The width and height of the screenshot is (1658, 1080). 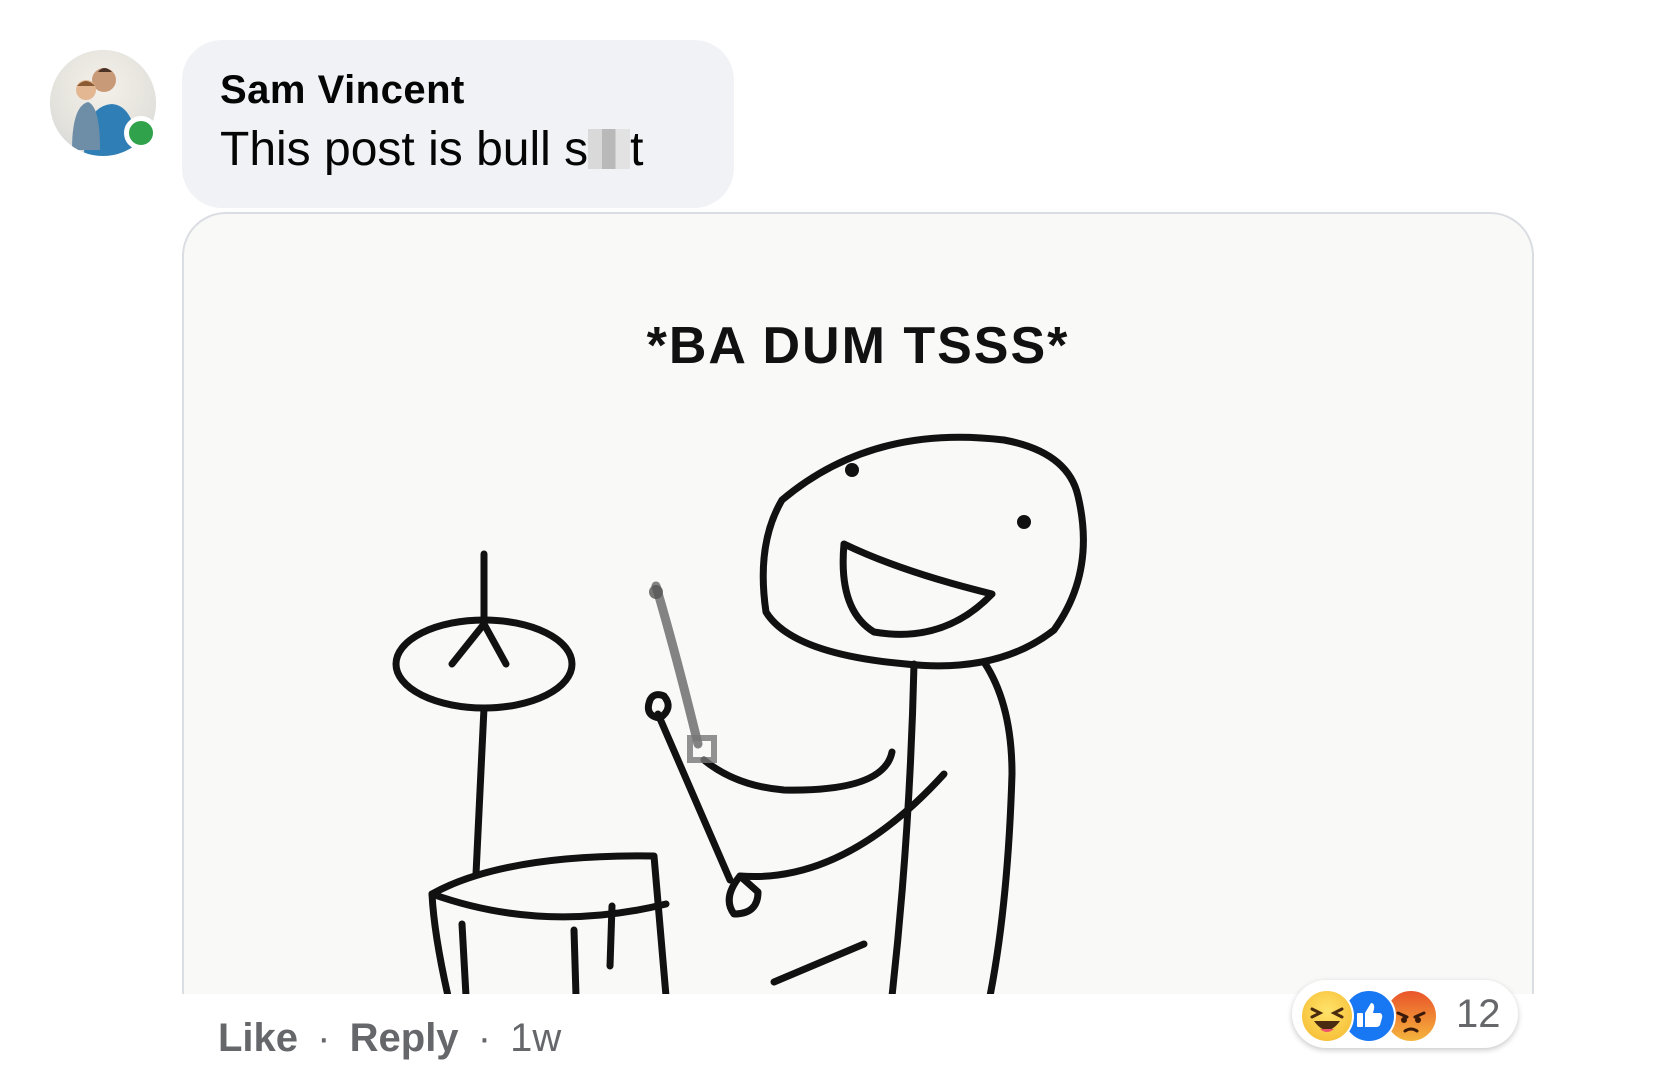 What do you see at coordinates (258, 1038) in the screenshot?
I see `like-link: Like` at bounding box center [258, 1038].